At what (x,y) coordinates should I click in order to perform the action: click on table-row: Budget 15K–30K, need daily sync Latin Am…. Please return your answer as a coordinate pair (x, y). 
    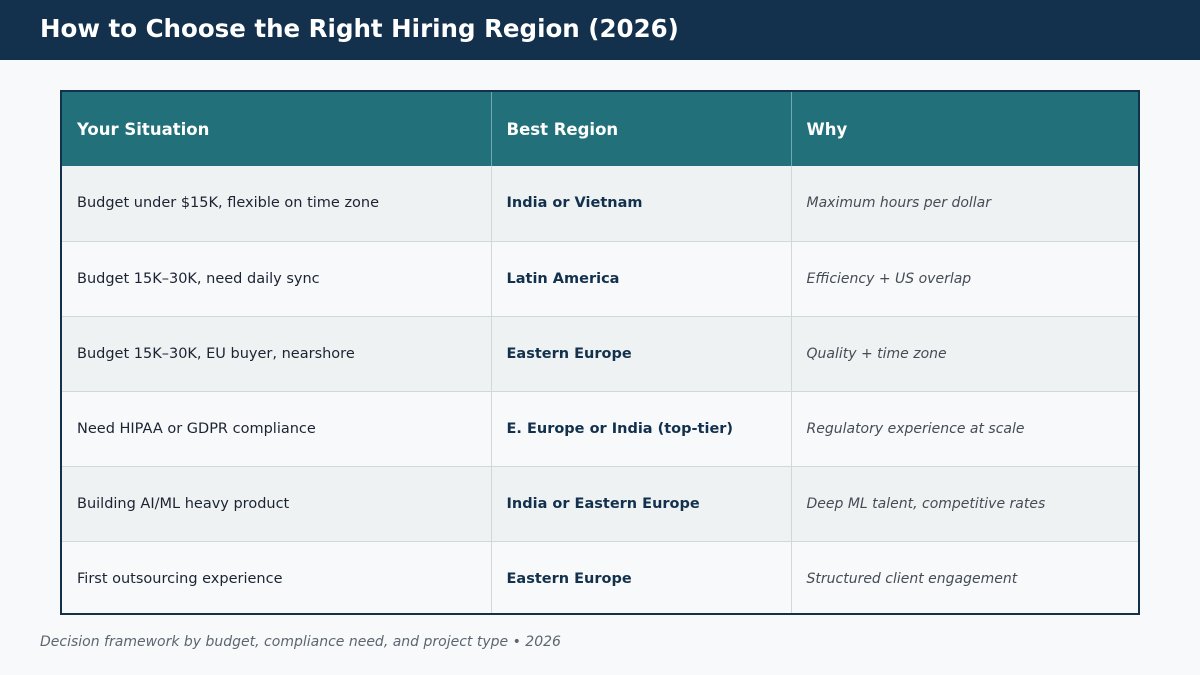
    Looking at the image, I should click on (600, 279).